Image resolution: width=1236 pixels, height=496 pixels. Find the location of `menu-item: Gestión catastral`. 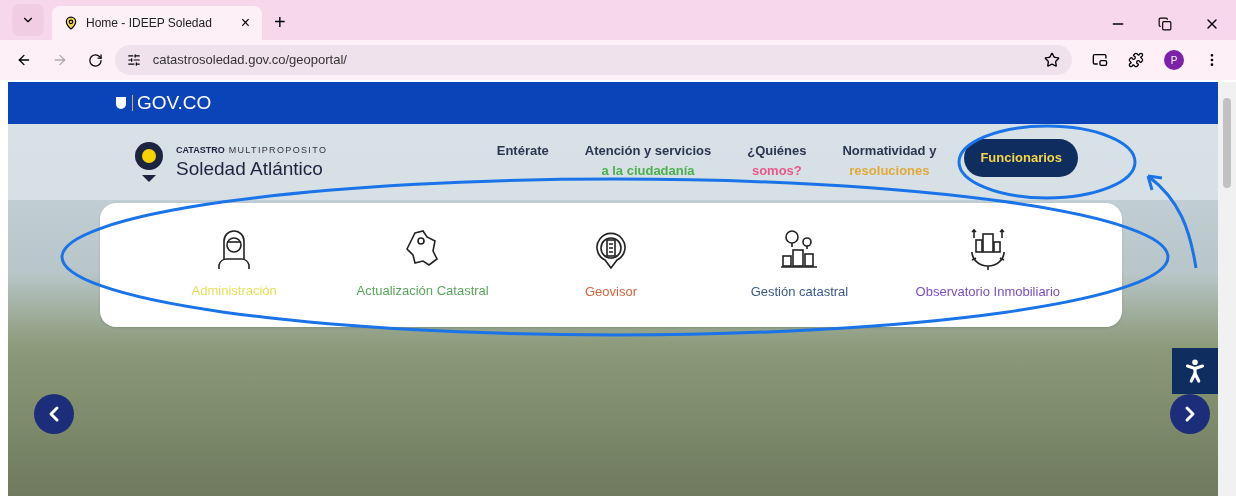

menu-item: Gestión catastral is located at coordinates (799, 265).